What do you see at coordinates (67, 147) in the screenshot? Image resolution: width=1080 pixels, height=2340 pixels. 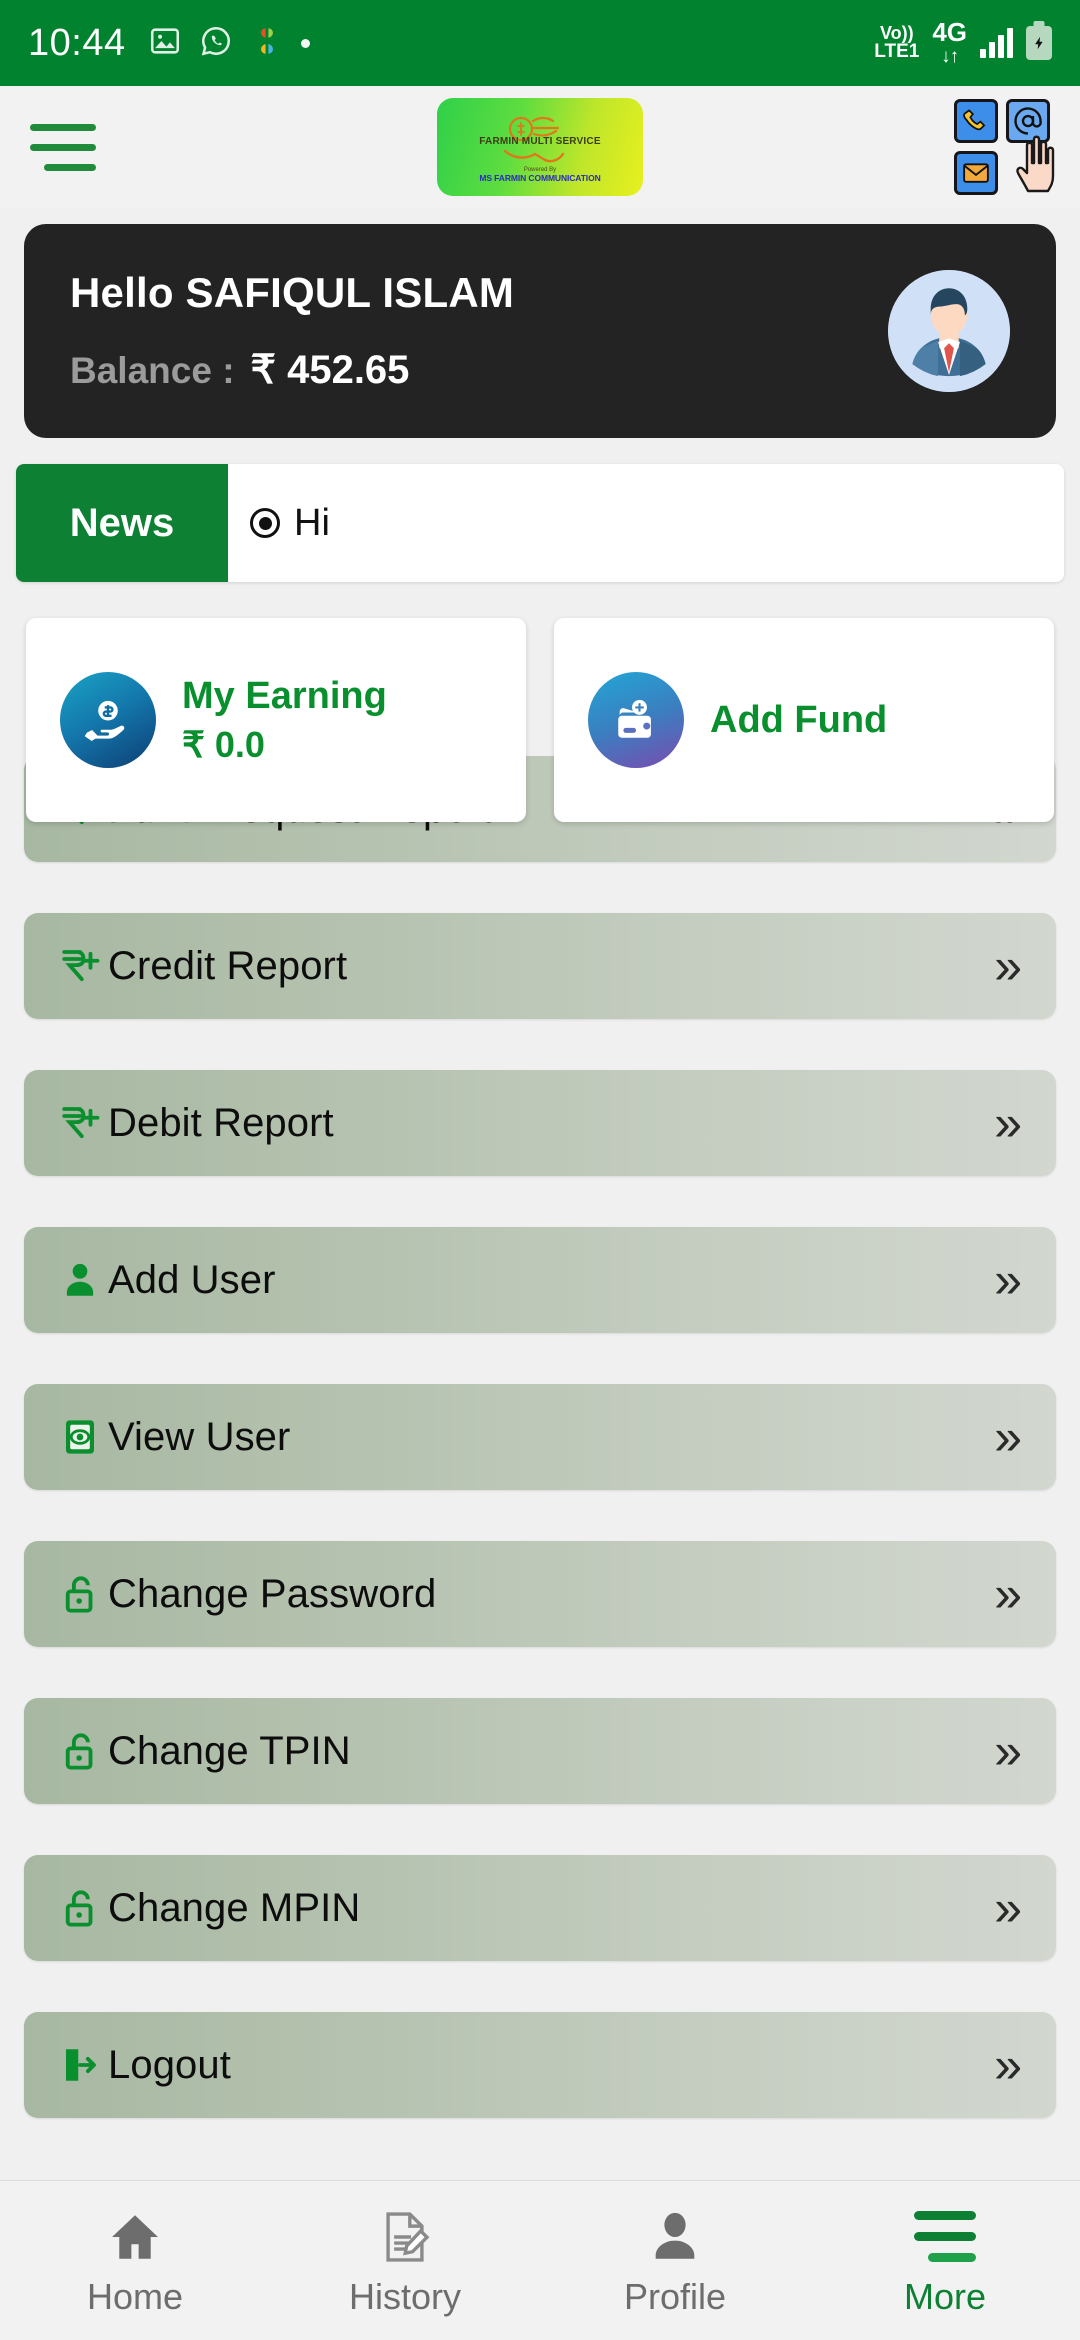 I see `hamburger-menu-icon` at bounding box center [67, 147].